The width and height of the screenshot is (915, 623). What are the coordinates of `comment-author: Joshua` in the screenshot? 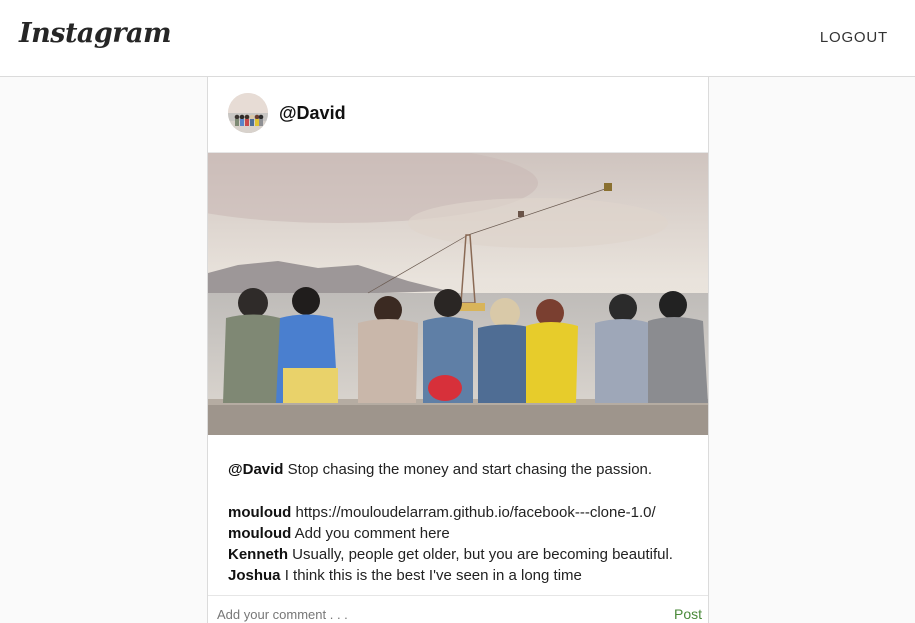 It's located at (254, 575).